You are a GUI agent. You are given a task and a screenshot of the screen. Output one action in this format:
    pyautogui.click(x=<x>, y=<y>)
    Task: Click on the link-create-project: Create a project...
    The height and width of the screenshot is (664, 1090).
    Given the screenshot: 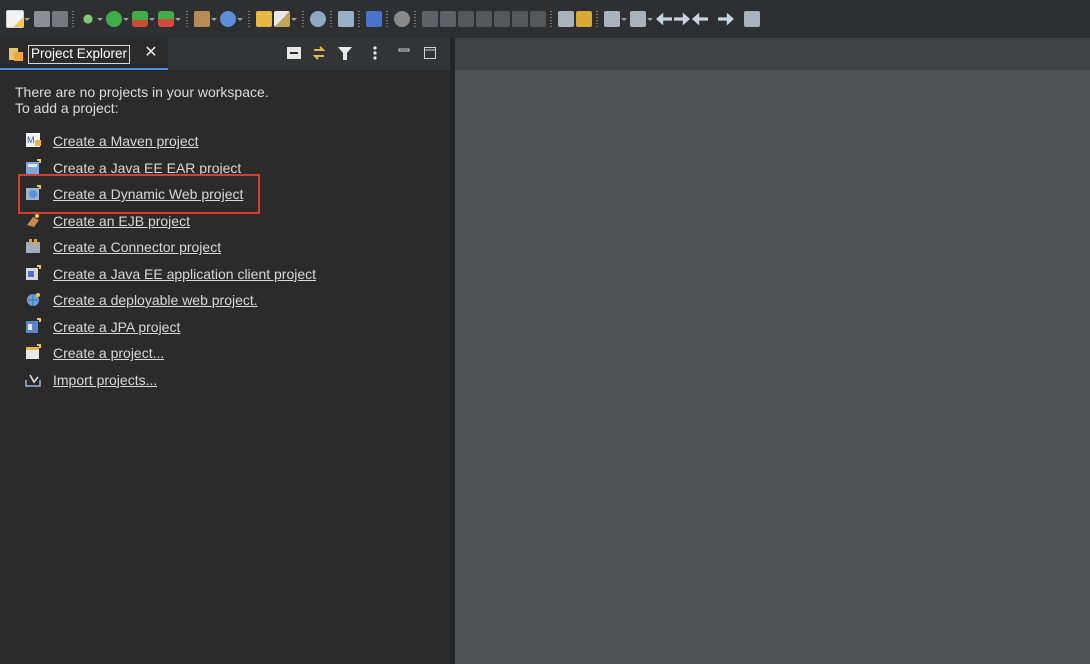 What is the action you would take?
    pyautogui.click(x=190, y=356)
    